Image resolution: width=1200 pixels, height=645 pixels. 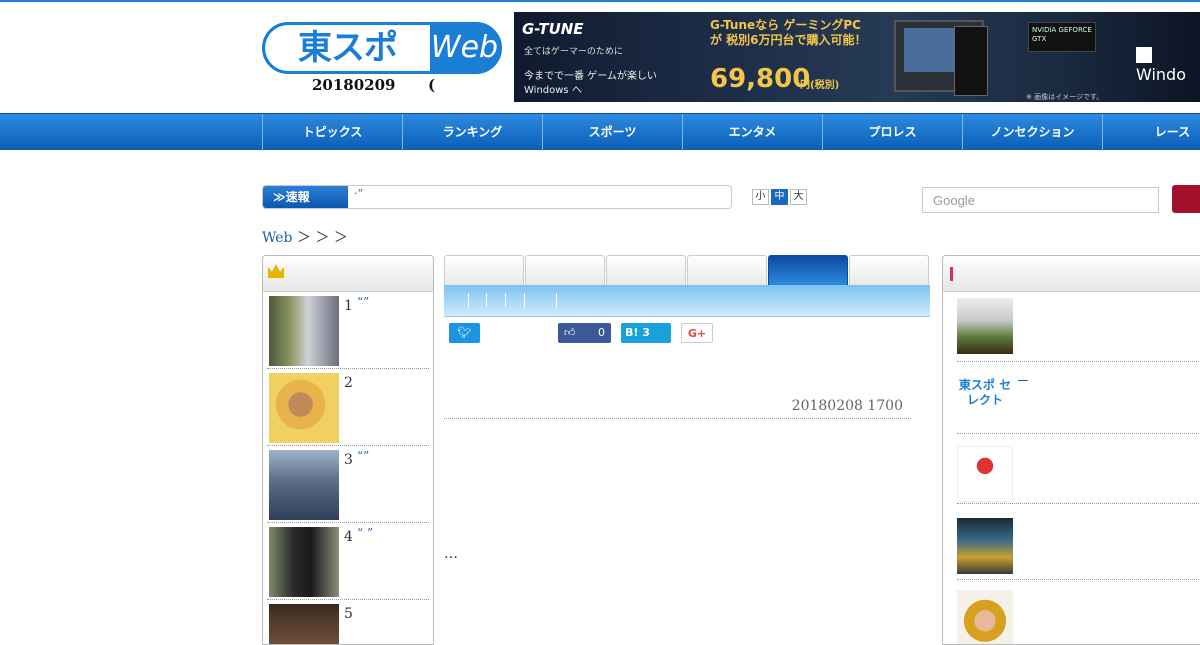 What do you see at coordinates (472, 132) in the screenshot?
I see `nav-ranking: ランキング` at bounding box center [472, 132].